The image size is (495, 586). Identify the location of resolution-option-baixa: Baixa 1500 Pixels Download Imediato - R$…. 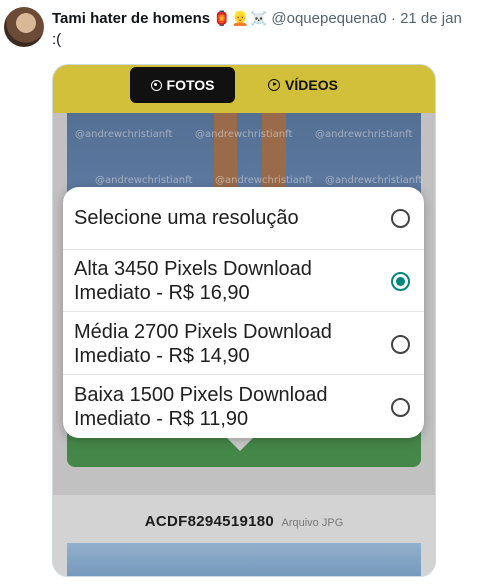
(243, 407).